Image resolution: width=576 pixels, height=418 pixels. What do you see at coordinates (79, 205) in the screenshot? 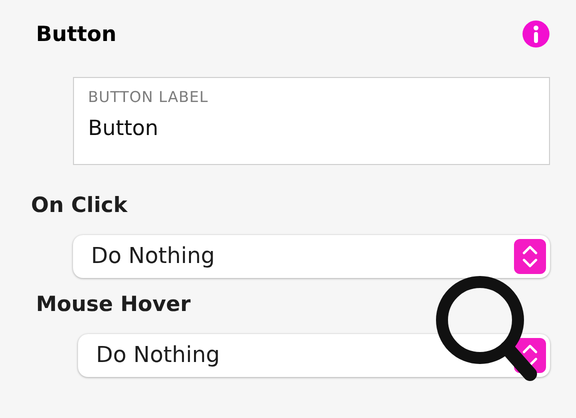
I see `dropdown-label: On Click` at bounding box center [79, 205].